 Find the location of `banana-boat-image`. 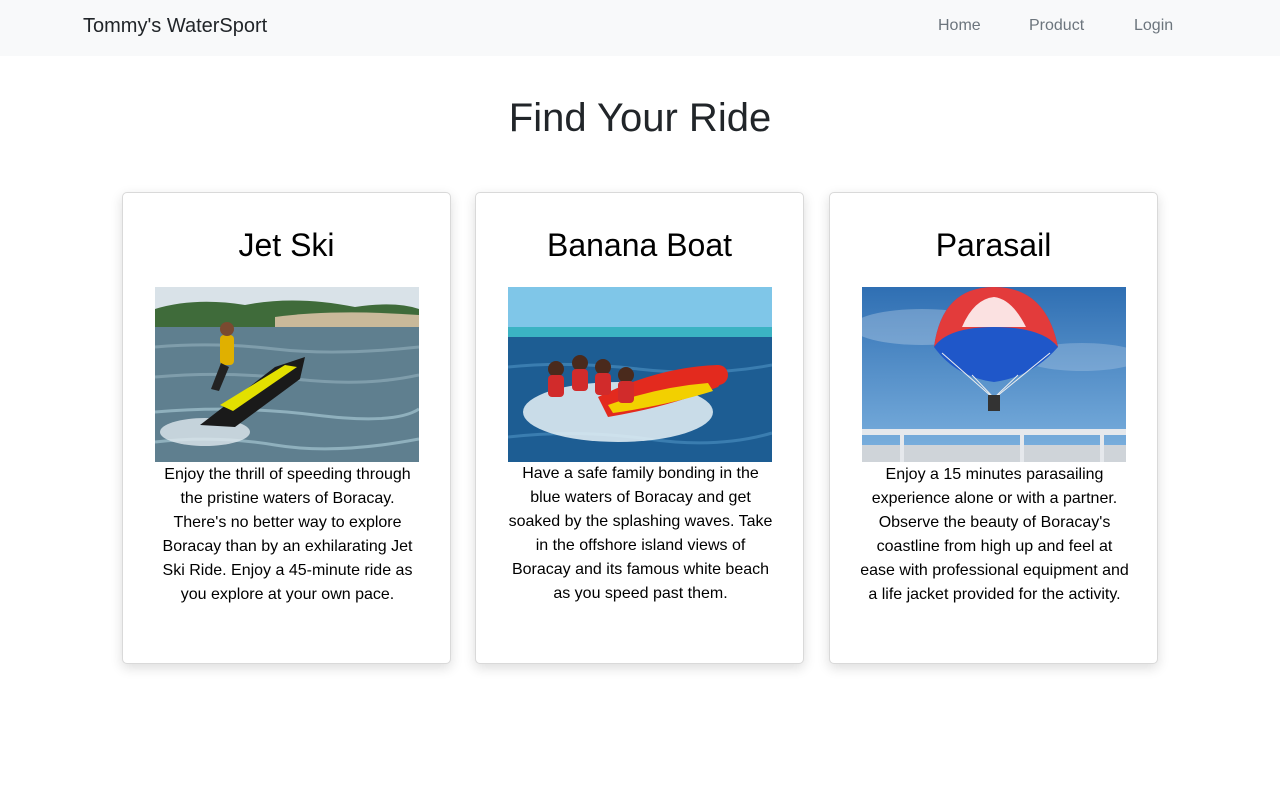

banana-boat-image is located at coordinates (640, 374).